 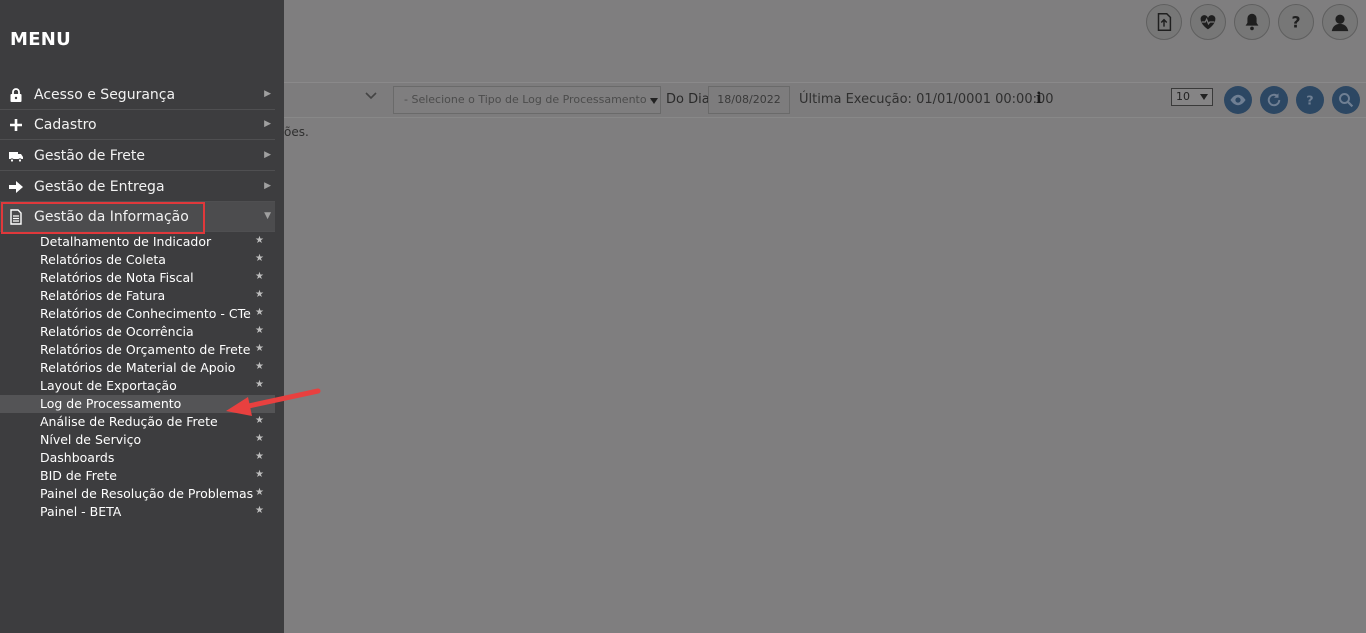 I want to click on submenu-item-relatorios-conhecimento: Relatórios de Conhecimento - CTe ★, so click(x=137, y=314).